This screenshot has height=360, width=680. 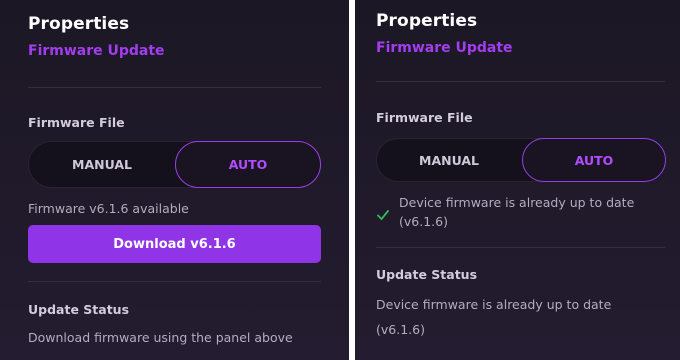 What do you see at coordinates (174, 244) in the screenshot?
I see `download-button: Download v6.1.6` at bounding box center [174, 244].